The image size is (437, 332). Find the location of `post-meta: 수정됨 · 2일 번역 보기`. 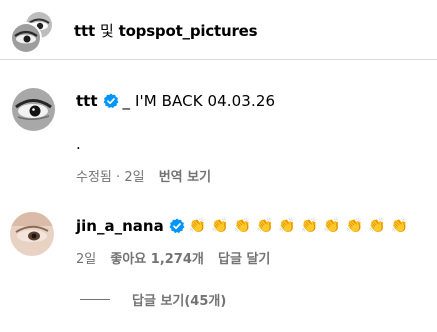

post-meta: 수정됨 · 2일 번역 보기 is located at coordinates (143, 175).